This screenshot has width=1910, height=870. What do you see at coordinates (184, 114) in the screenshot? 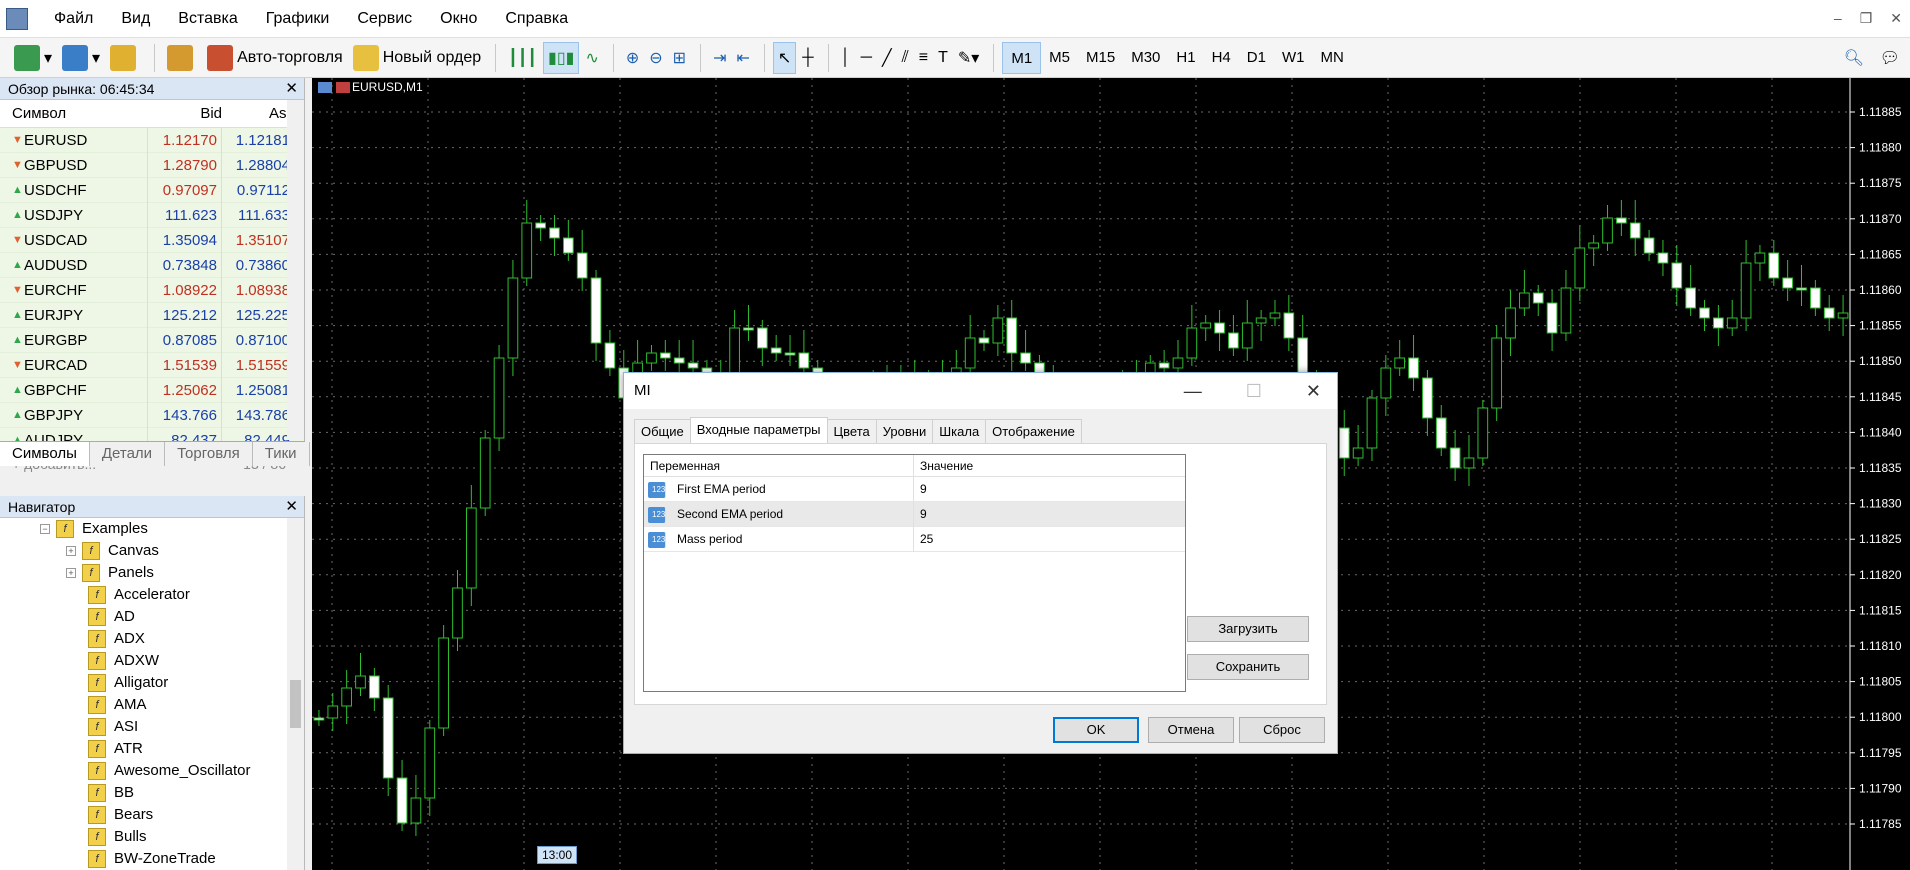
I see `col-bid: Bid` at bounding box center [184, 114].